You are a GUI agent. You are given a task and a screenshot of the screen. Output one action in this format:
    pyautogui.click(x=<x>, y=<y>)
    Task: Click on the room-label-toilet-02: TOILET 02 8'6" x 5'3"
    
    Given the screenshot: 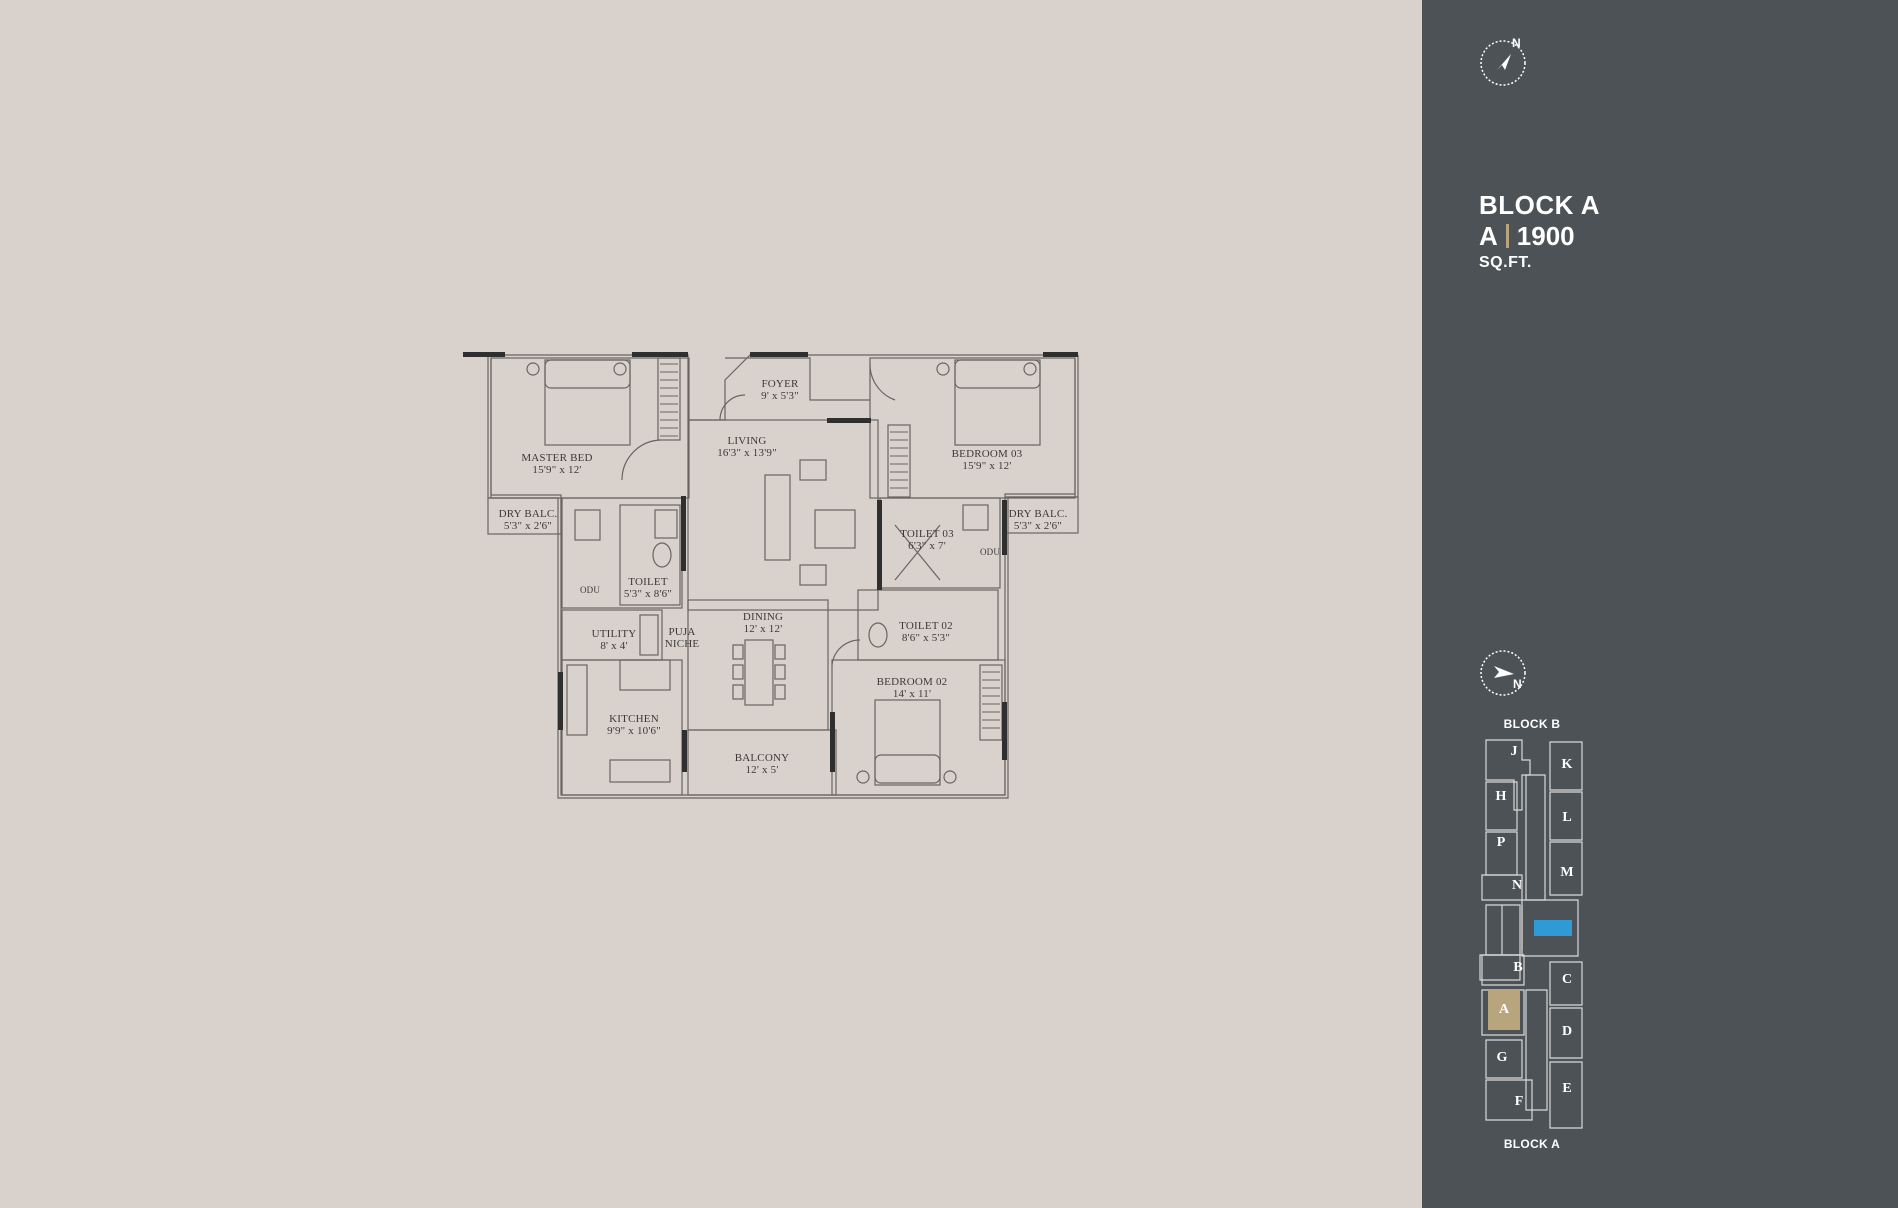 What is the action you would take?
    pyautogui.click(x=926, y=632)
    